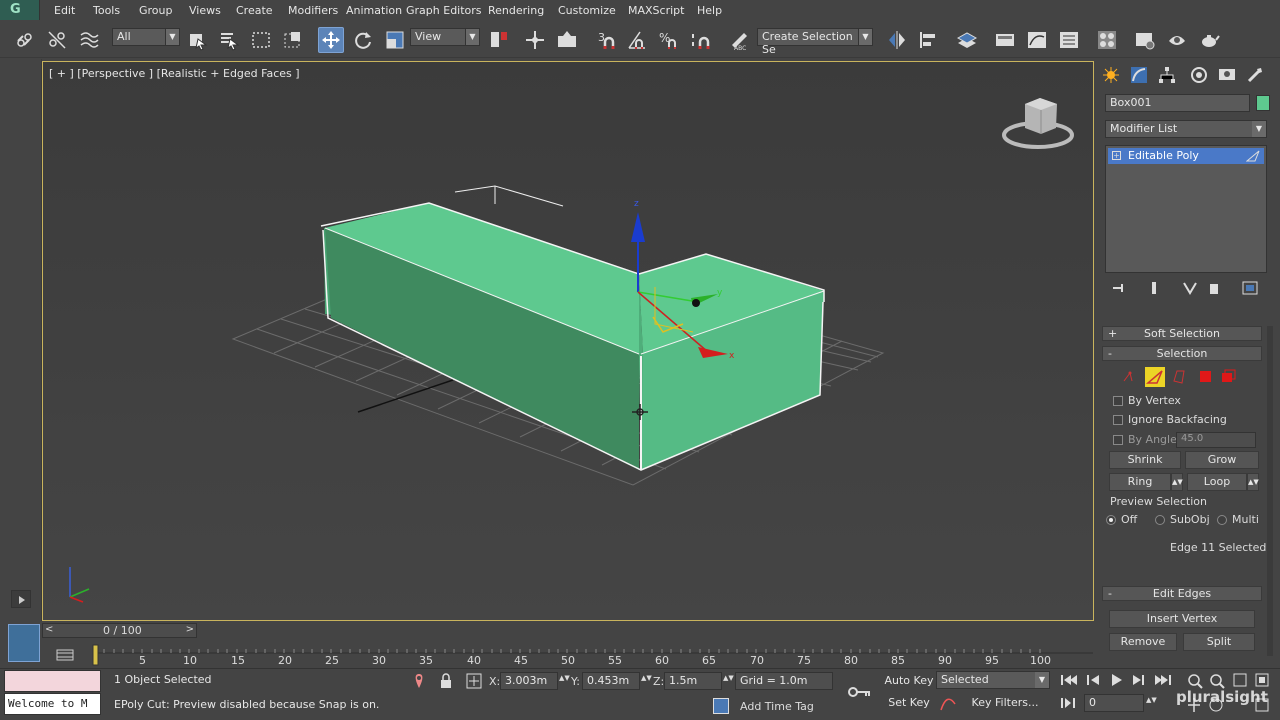 This screenshot has width=1280, height=720. Describe the element at coordinates (777, 706) in the screenshot. I see `add-time-tag-button: Add Time Tag` at that location.